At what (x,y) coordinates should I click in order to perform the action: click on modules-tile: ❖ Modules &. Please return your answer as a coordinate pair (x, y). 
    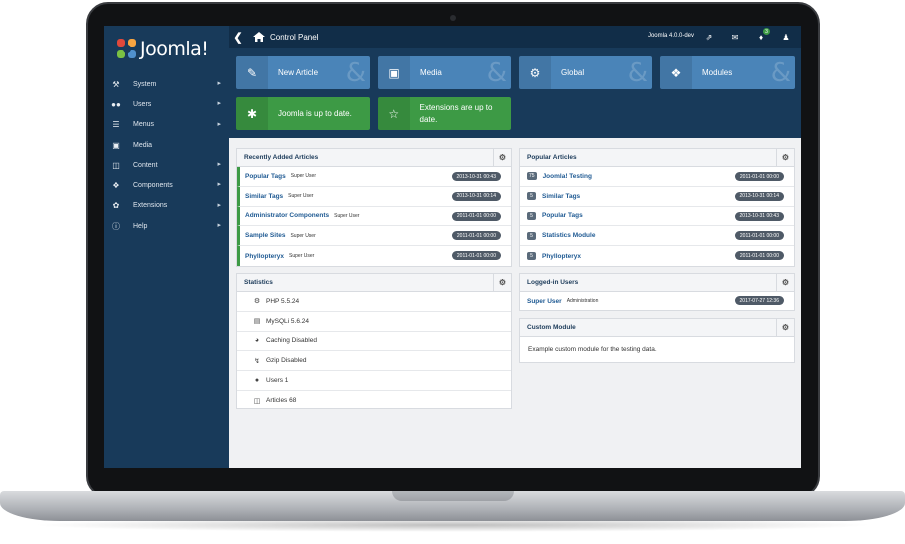
    Looking at the image, I should click on (727, 72).